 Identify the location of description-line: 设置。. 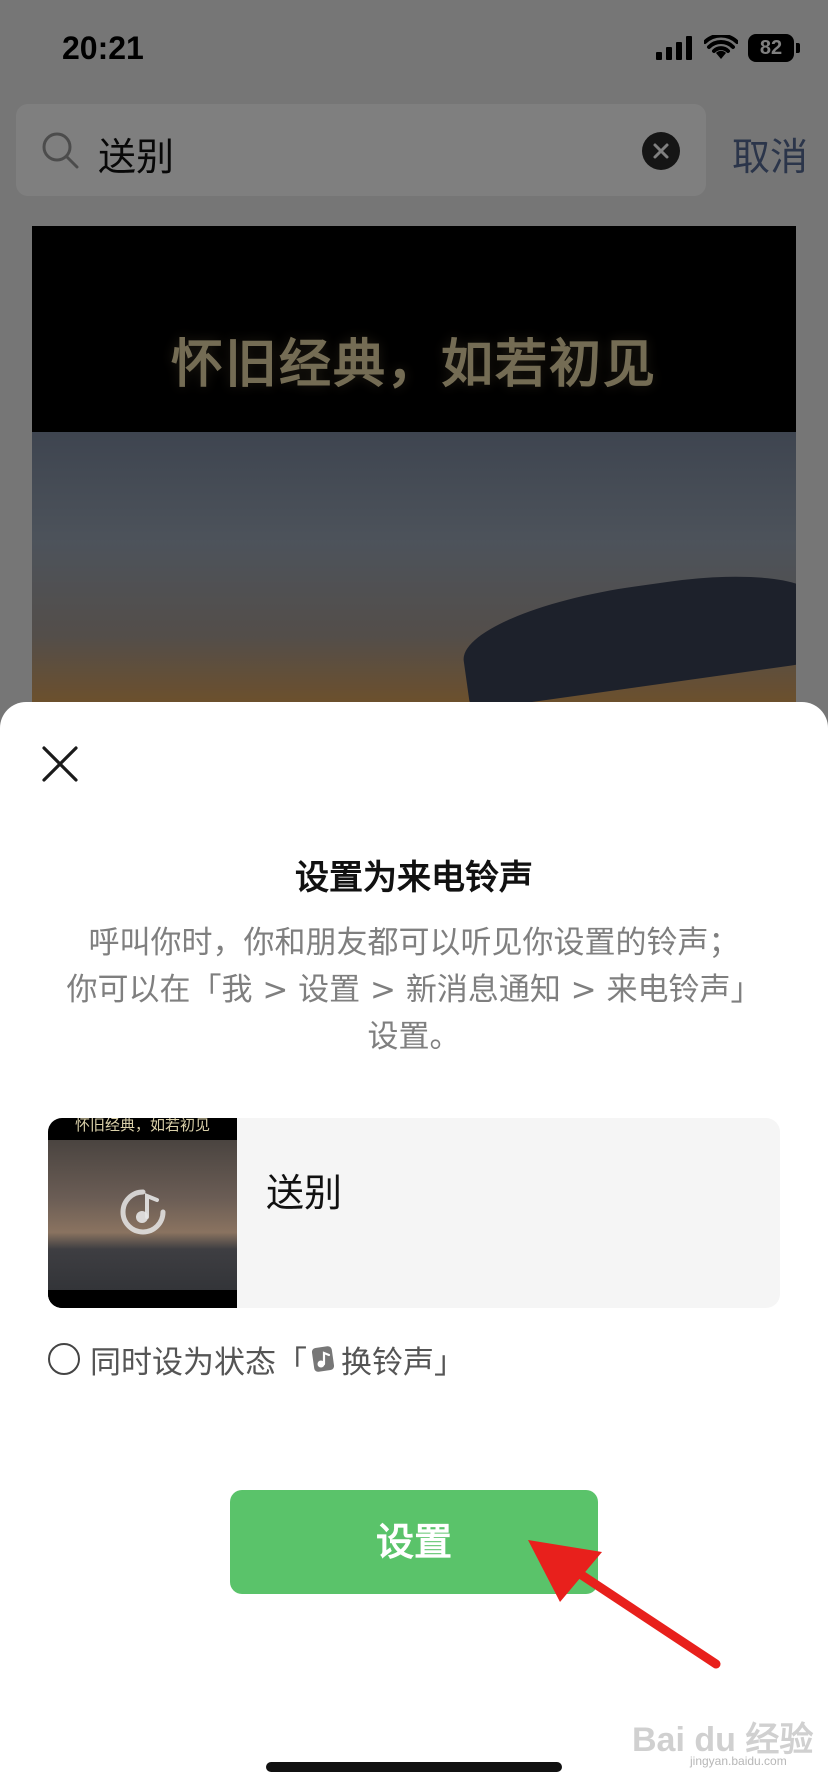
(414, 1037).